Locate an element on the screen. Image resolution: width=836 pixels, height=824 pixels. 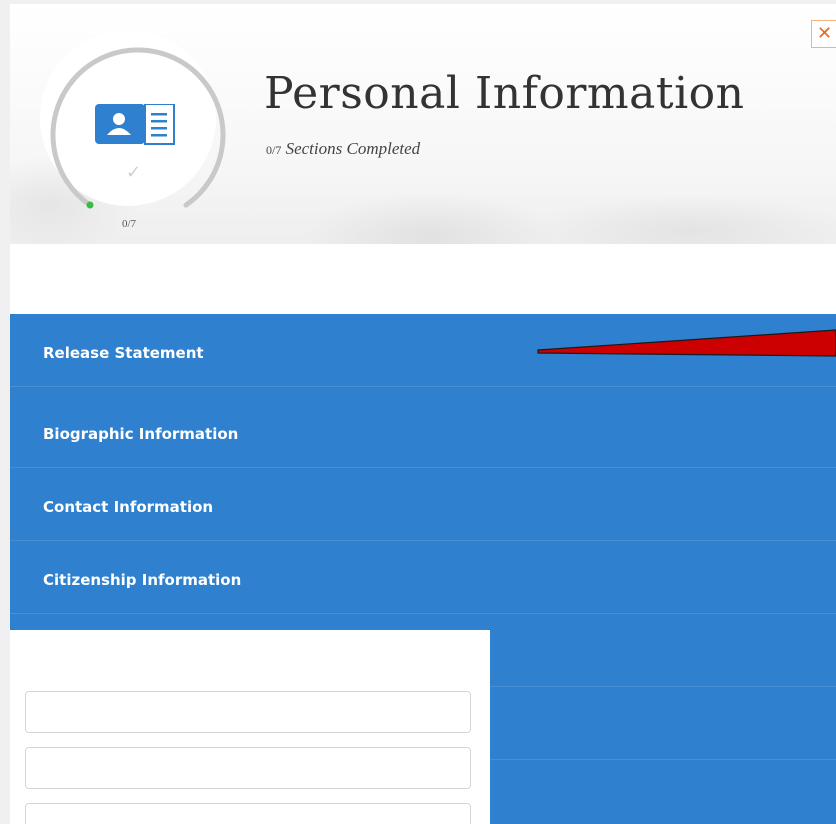
menu-item-release-statement: Release Statement is located at coordinates (423, 350).